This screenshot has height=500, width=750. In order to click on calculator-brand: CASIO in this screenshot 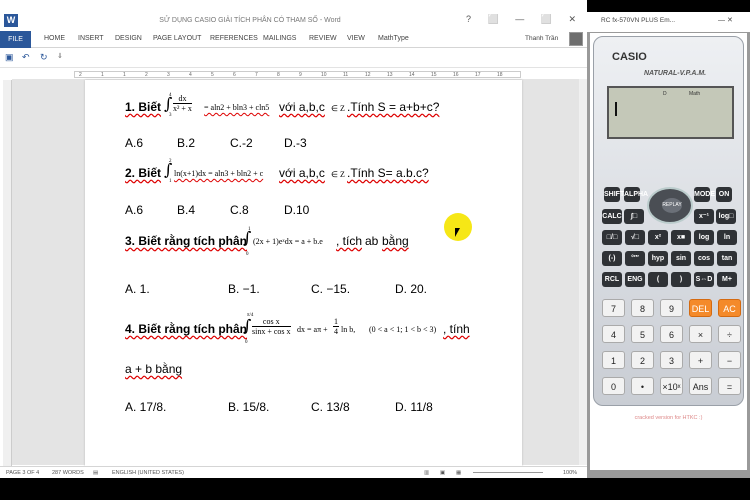, I will do `click(629, 57)`.